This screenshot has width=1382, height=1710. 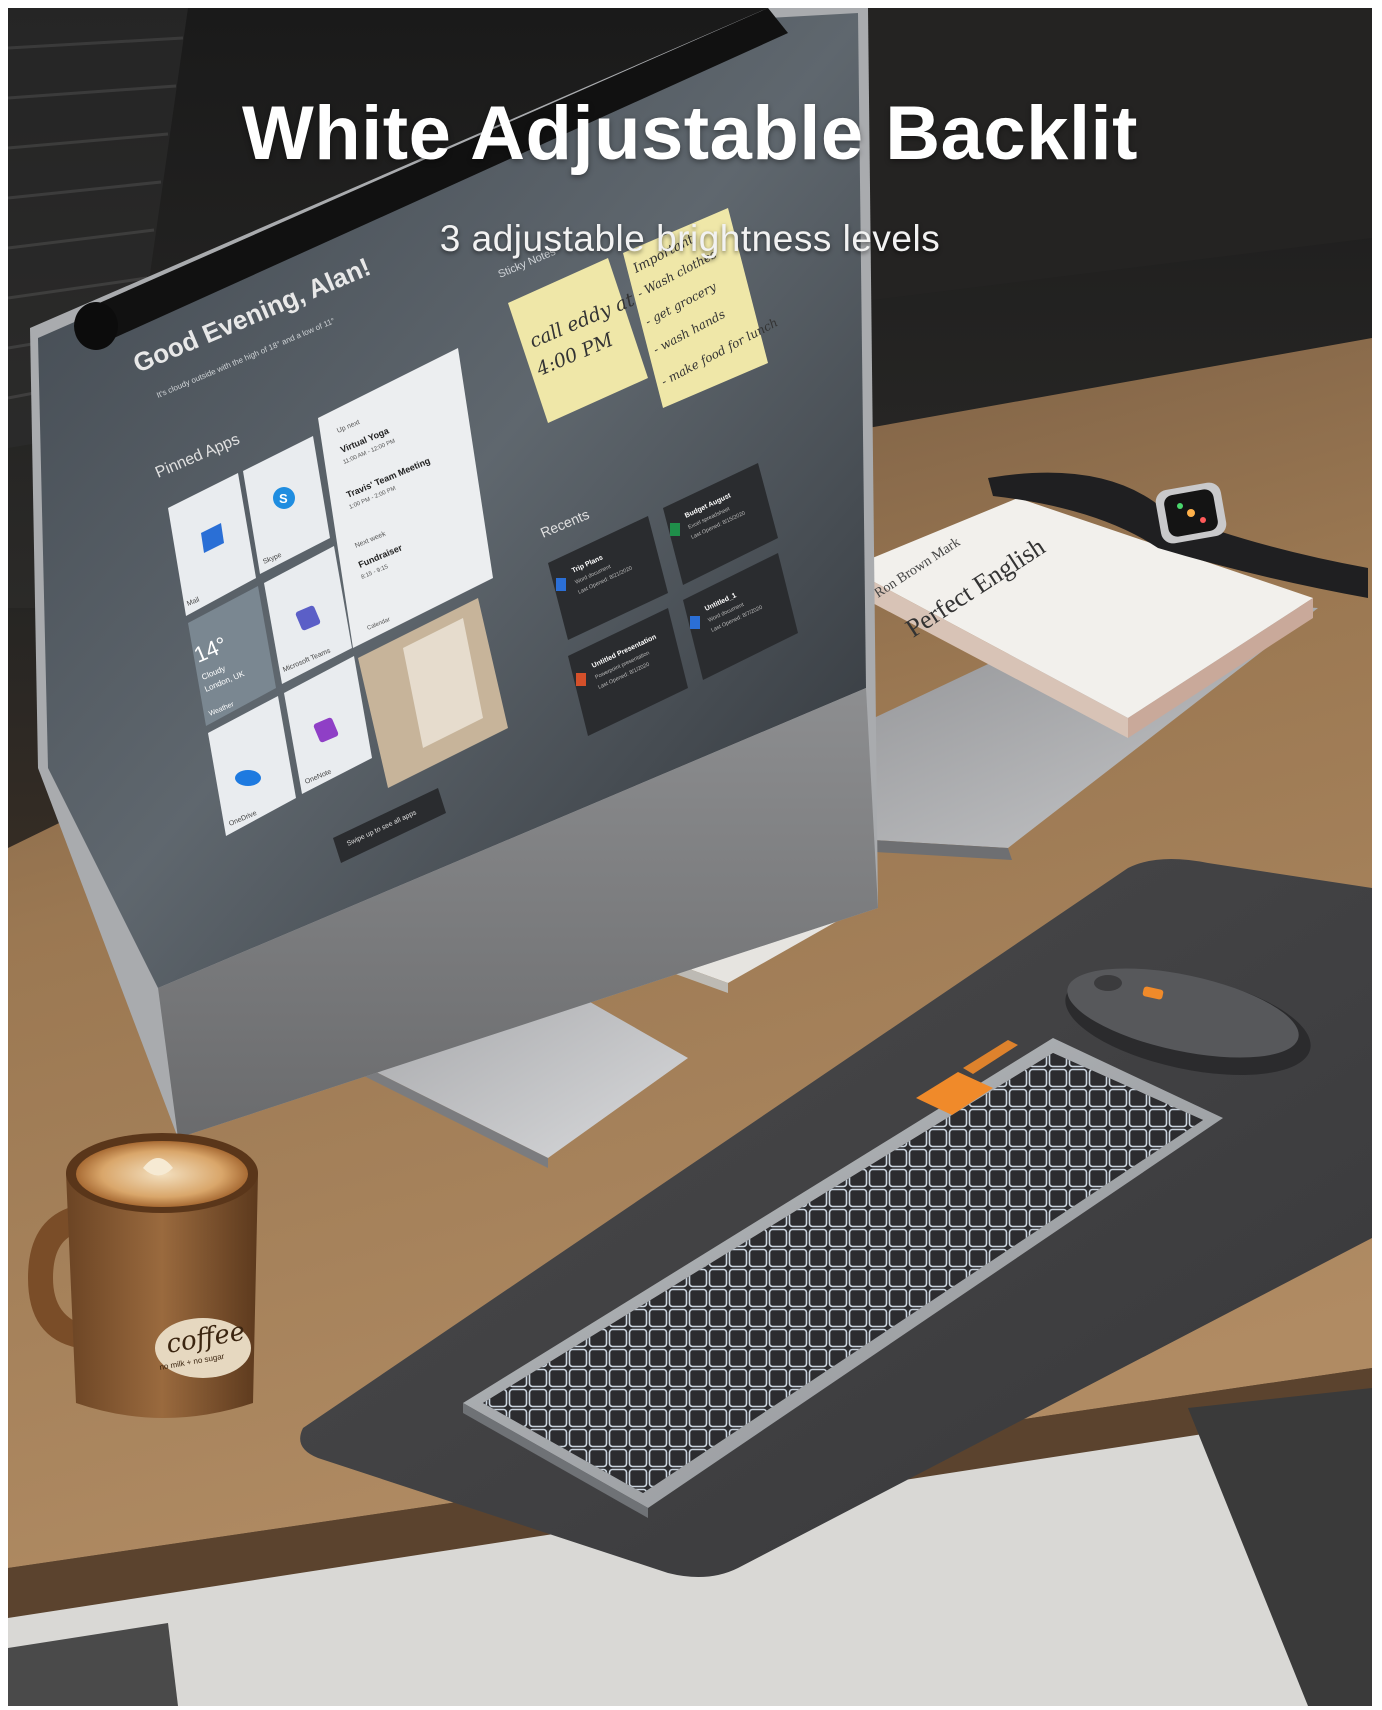 What do you see at coordinates (690, 238) in the screenshot?
I see `subheadline: 3 adjustable brightness levels` at bounding box center [690, 238].